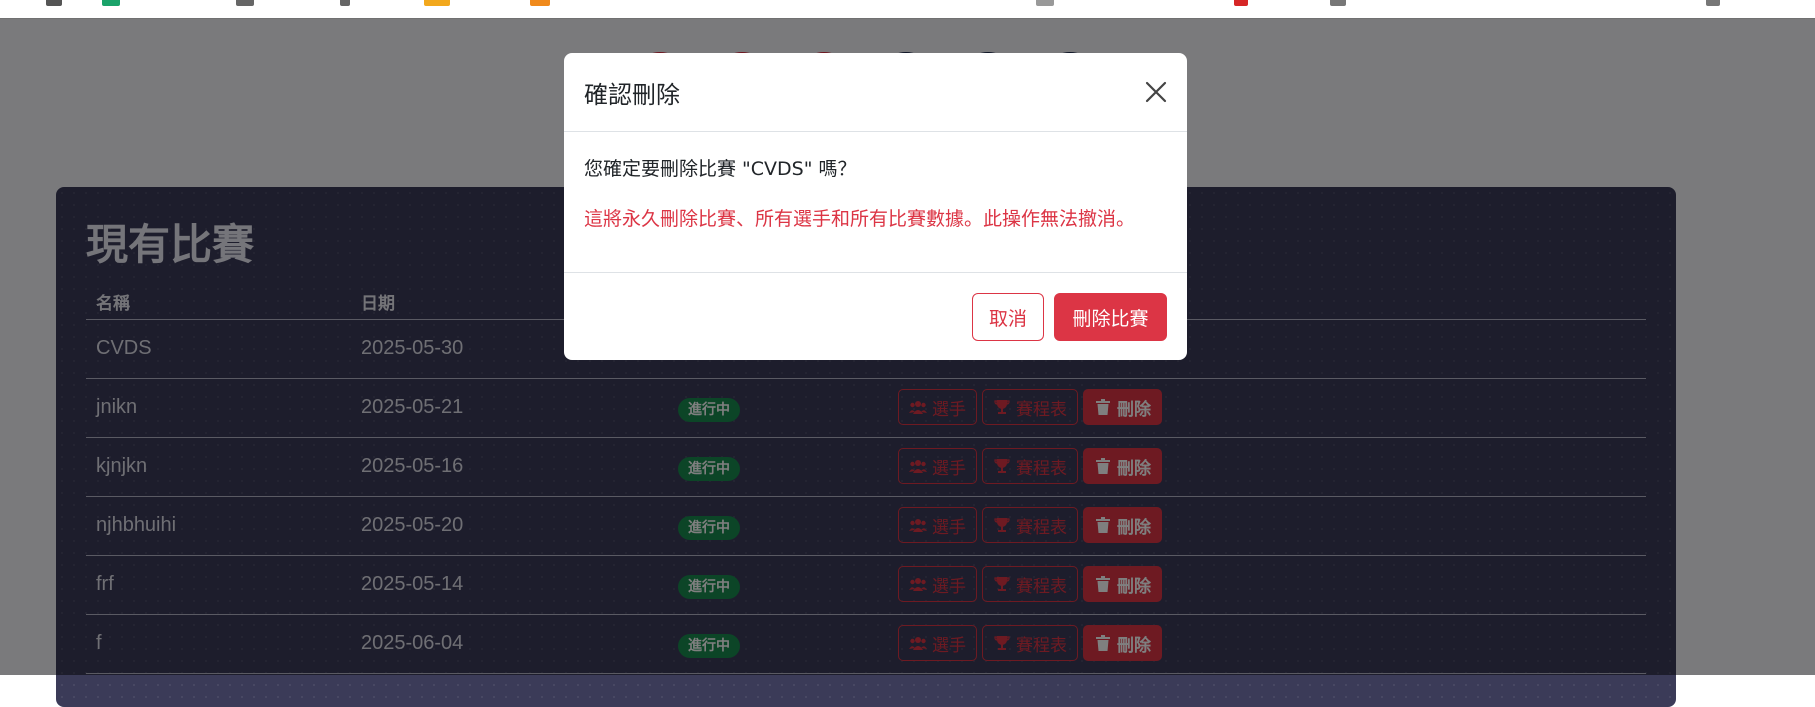 The width and height of the screenshot is (1815, 707). I want to click on close-button, so click(1156, 92).